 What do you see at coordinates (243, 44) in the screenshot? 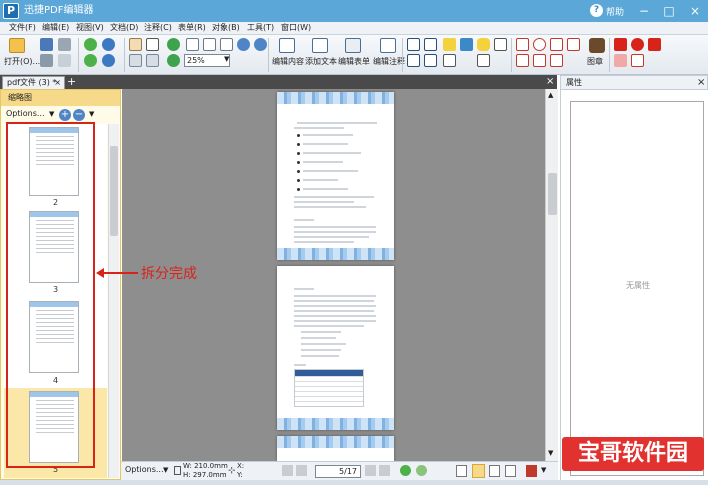
I see `zoom-in-icon` at bounding box center [243, 44].